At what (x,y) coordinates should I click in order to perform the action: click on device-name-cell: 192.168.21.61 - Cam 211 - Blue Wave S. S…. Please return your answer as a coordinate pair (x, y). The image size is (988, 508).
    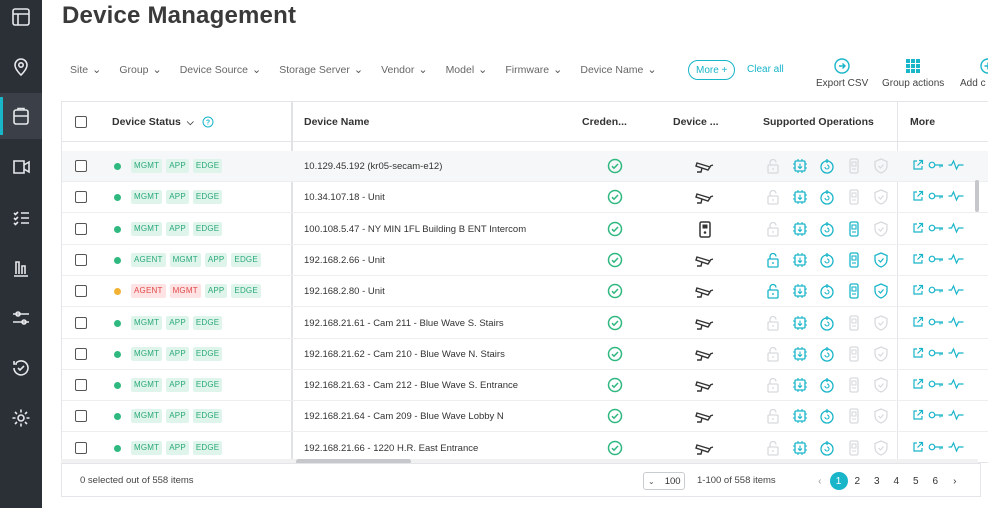
    Looking at the image, I should click on (404, 323).